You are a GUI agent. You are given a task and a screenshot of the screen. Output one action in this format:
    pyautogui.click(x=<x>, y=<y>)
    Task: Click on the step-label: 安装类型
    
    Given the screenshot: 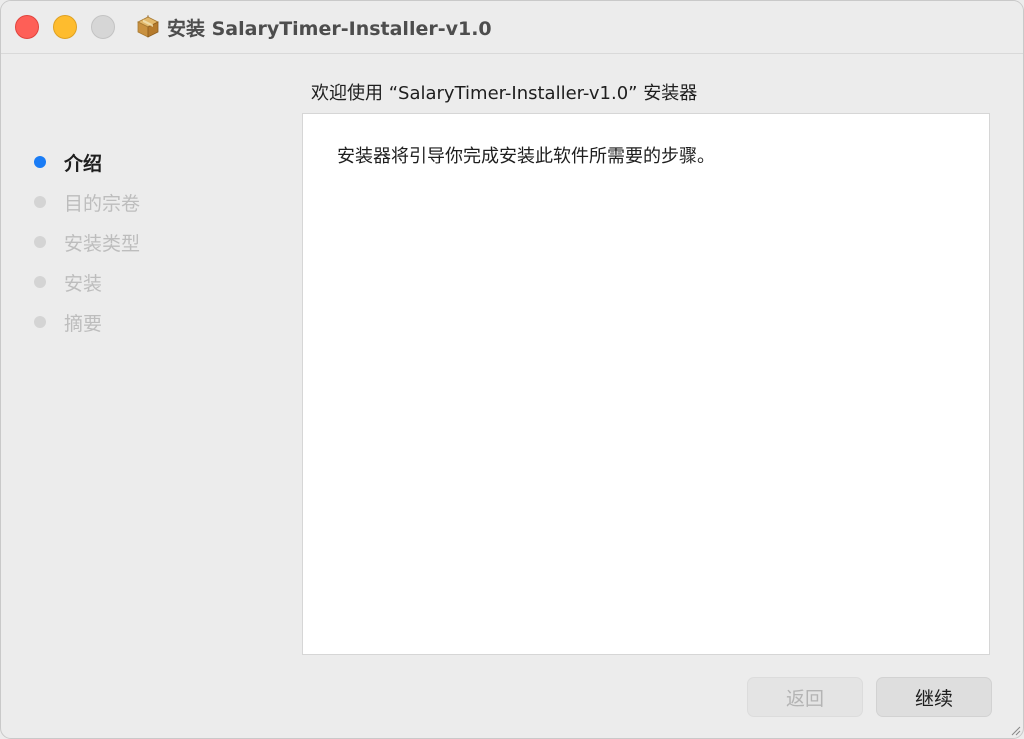 What is the action you would take?
    pyautogui.click(x=102, y=243)
    